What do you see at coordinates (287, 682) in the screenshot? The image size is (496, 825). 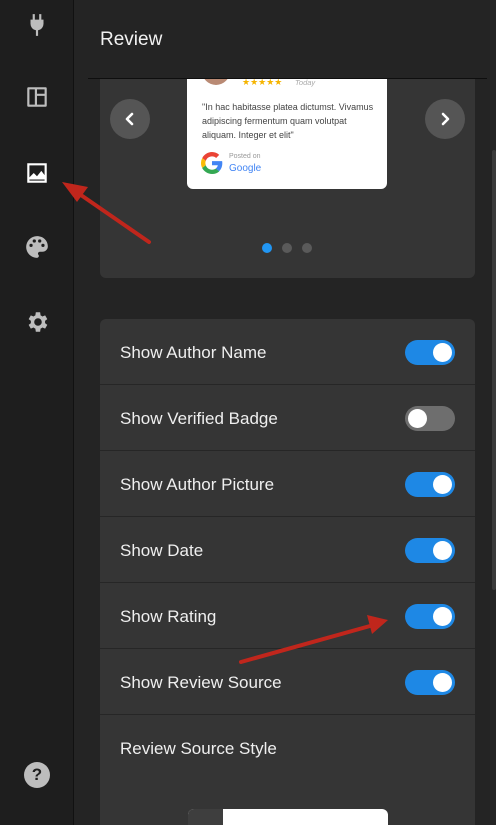 I see `setting-row-review-source: Show Review Source` at bounding box center [287, 682].